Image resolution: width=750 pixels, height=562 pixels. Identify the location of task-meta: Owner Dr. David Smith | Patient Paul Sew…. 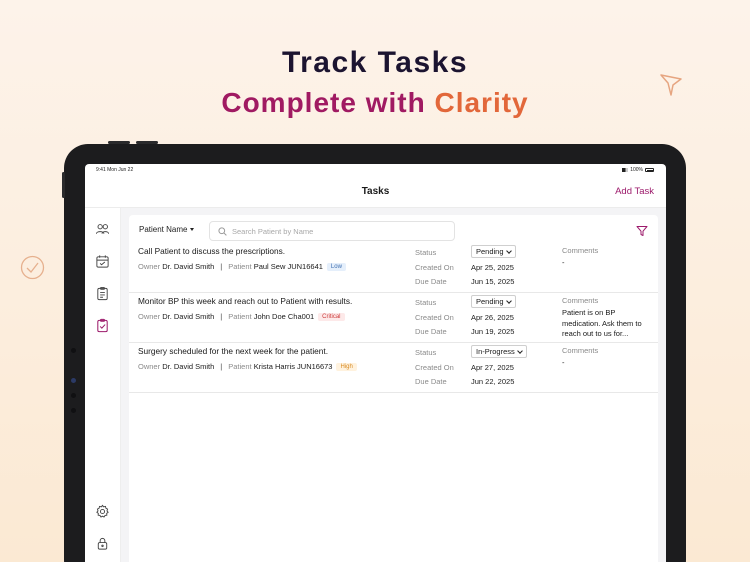
(242, 266).